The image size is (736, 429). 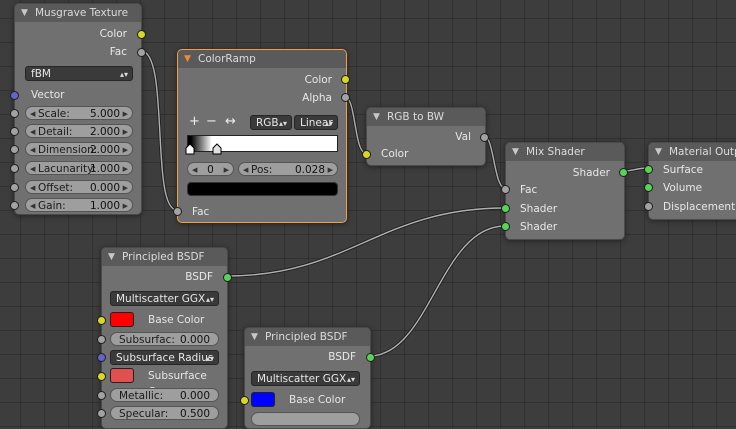 I want to click on node-header: ▼ ColorRamp, so click(x=262, y=59).